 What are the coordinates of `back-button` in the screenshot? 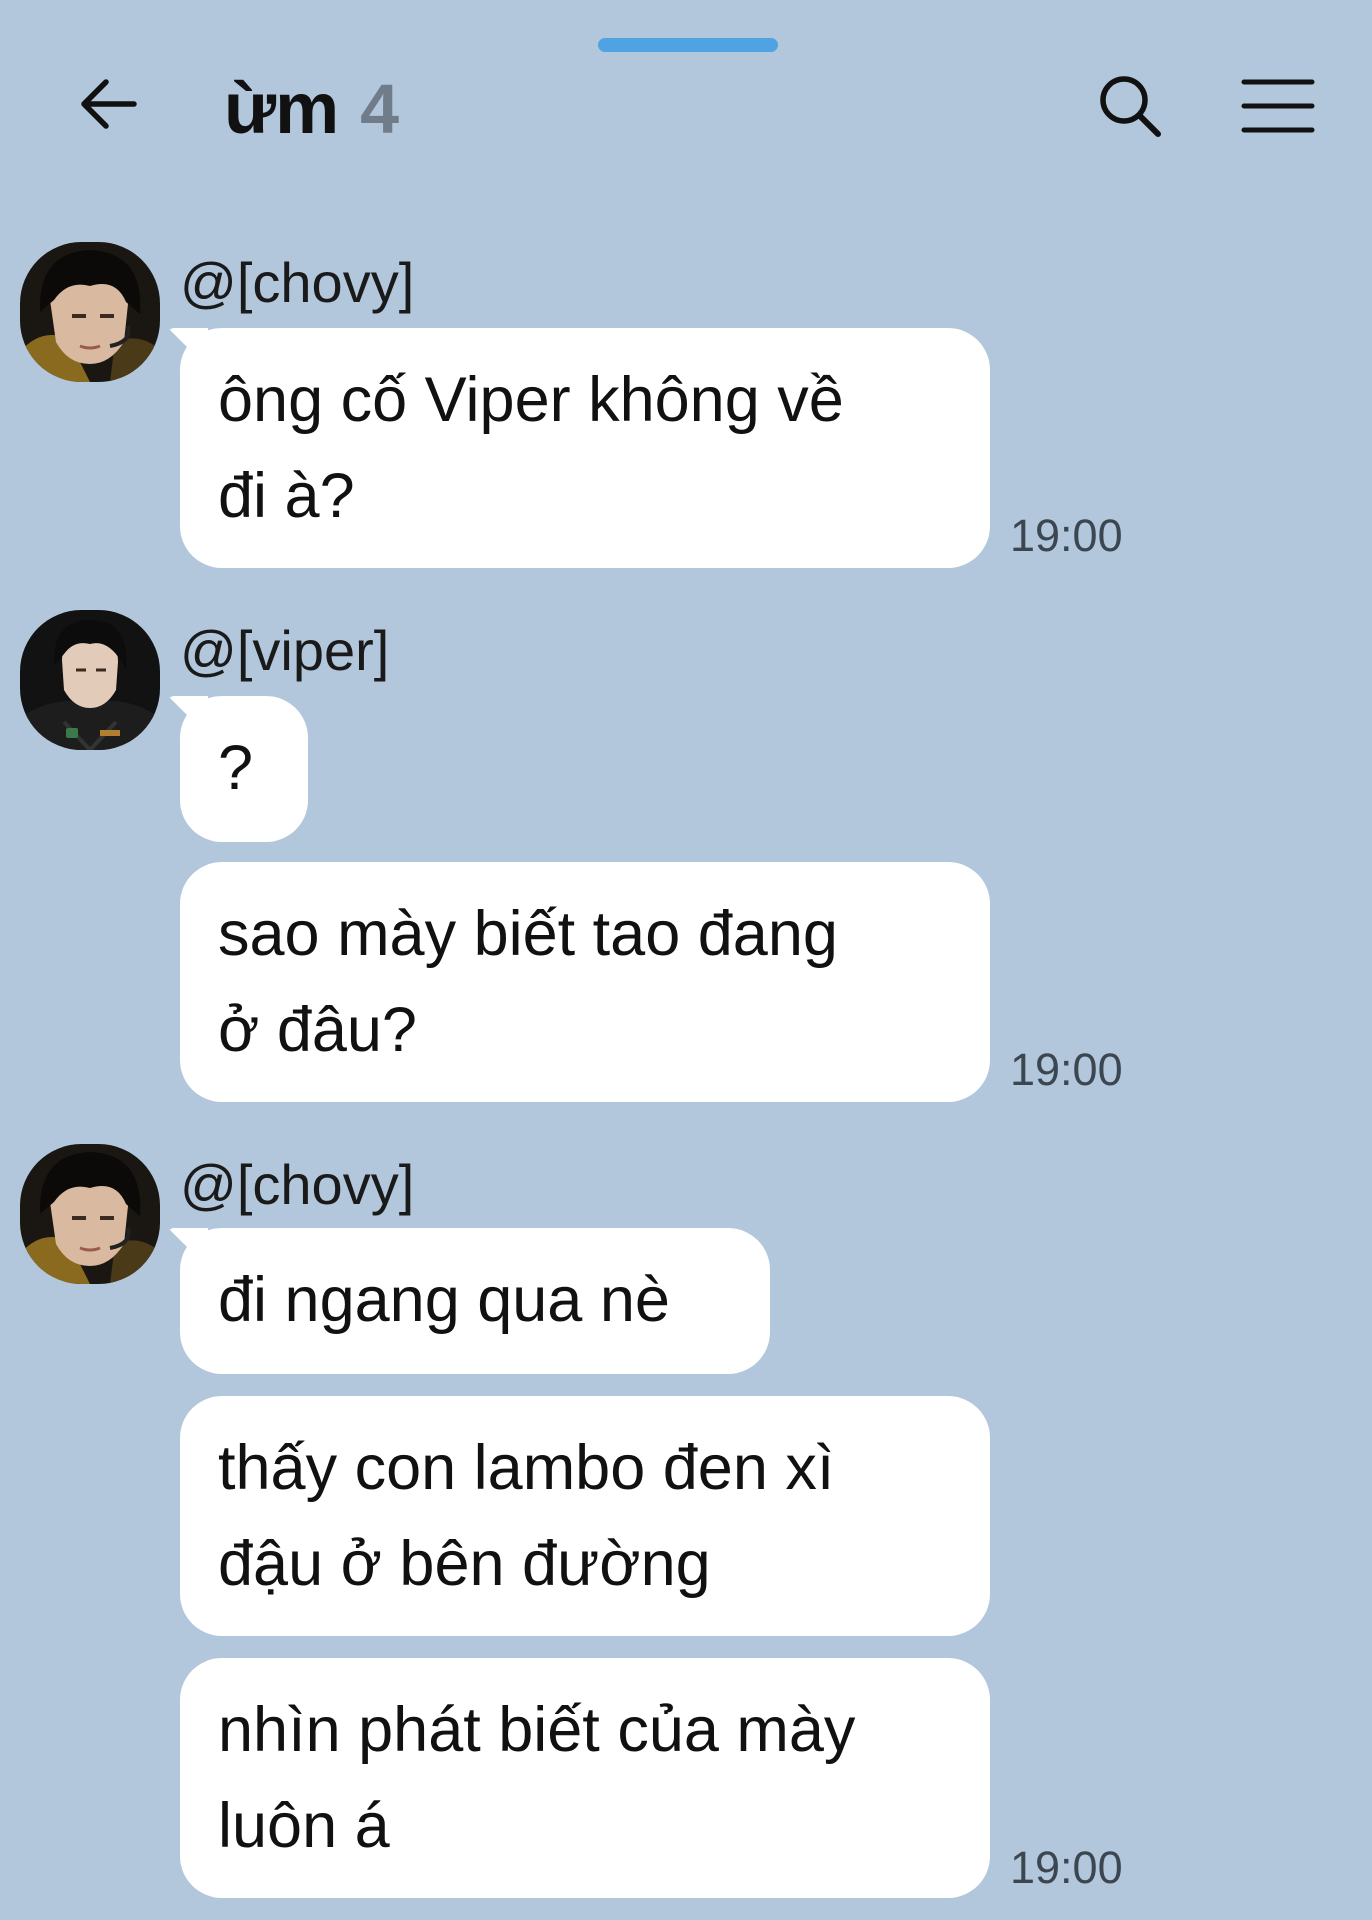 It's located at (108, 104).